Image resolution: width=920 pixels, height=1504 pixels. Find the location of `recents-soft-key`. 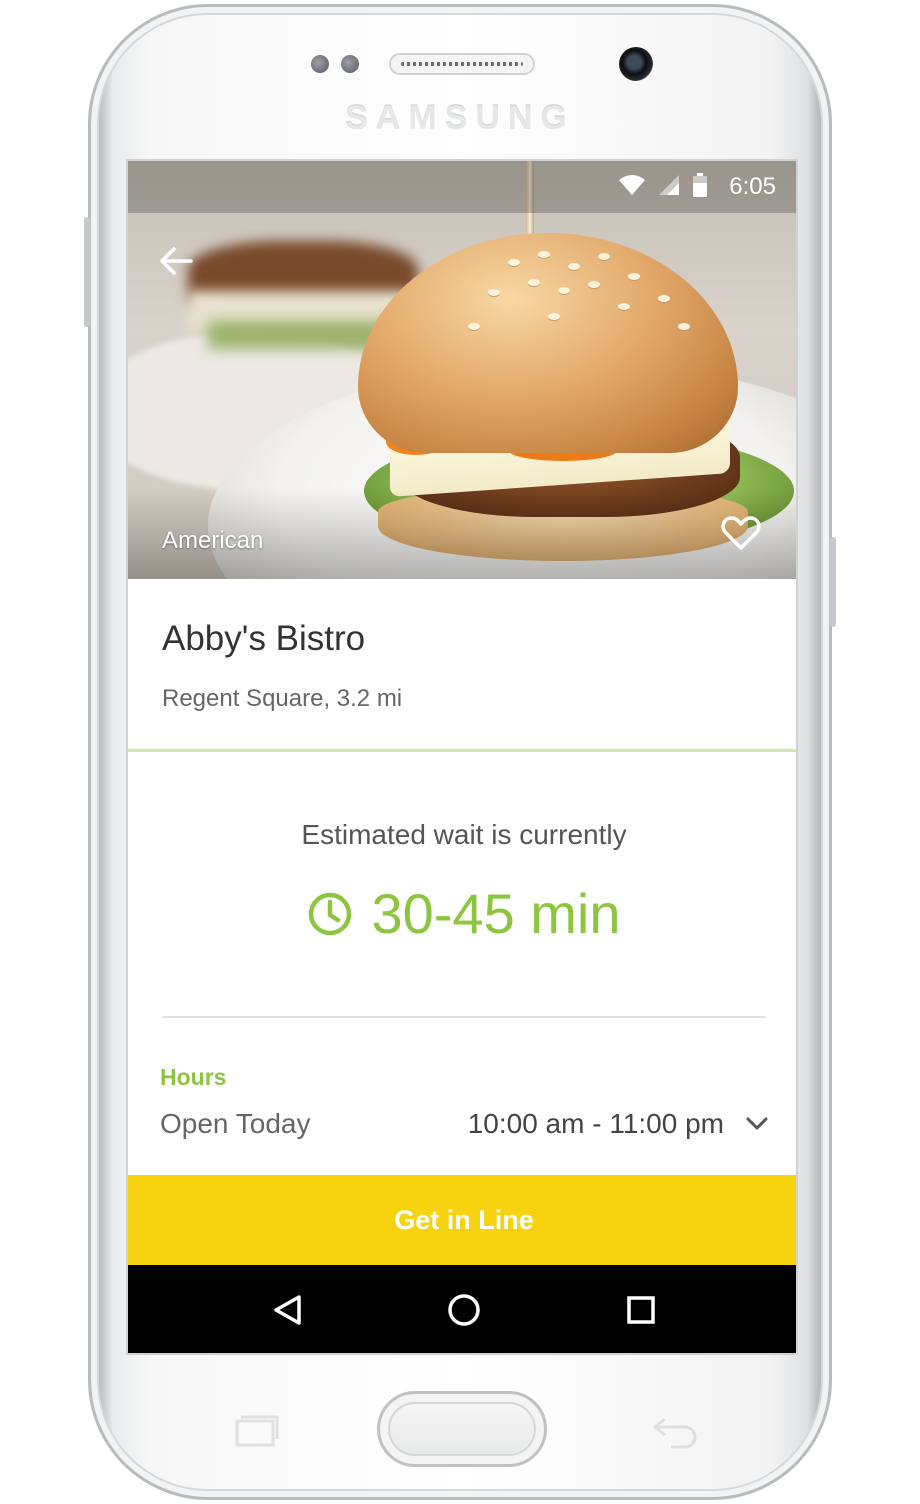

recents-soft-key is located at coordinates (255, 1430).